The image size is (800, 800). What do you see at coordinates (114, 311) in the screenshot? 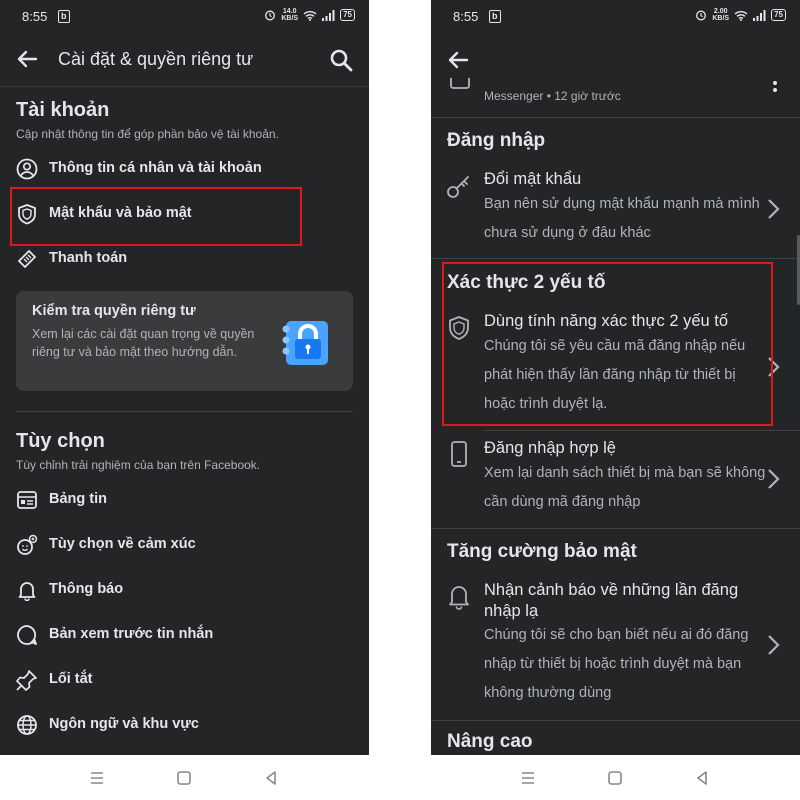
I see `privacy-card-title: Kiểm tra quyền riêng tư` at bounding box center [114, 311].